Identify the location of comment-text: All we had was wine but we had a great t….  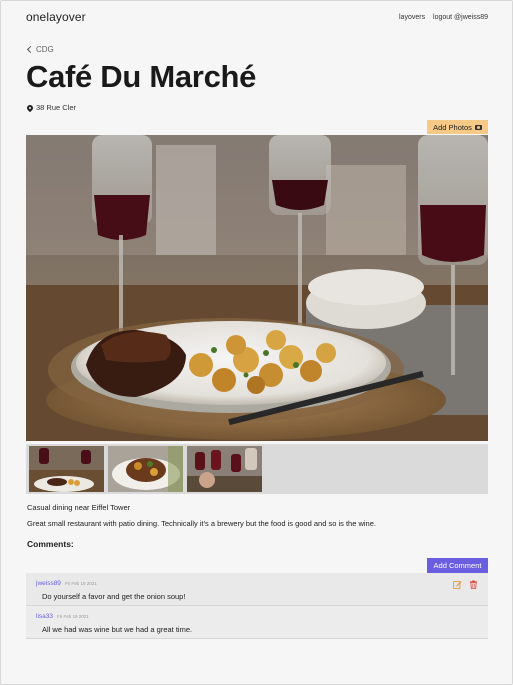
(117, 629).